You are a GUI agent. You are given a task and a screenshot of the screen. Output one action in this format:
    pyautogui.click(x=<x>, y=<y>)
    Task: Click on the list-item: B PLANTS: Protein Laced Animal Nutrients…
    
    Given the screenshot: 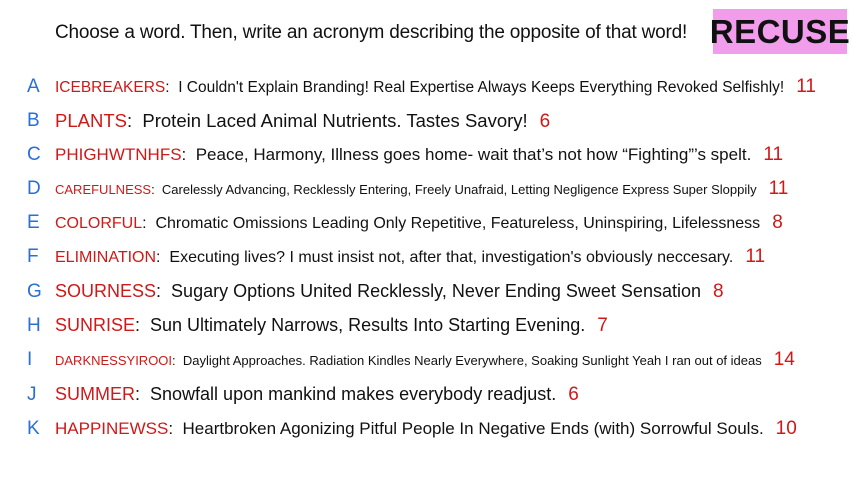 What is the action you would take?
    pyautogui.click(x=289, y=120)
    